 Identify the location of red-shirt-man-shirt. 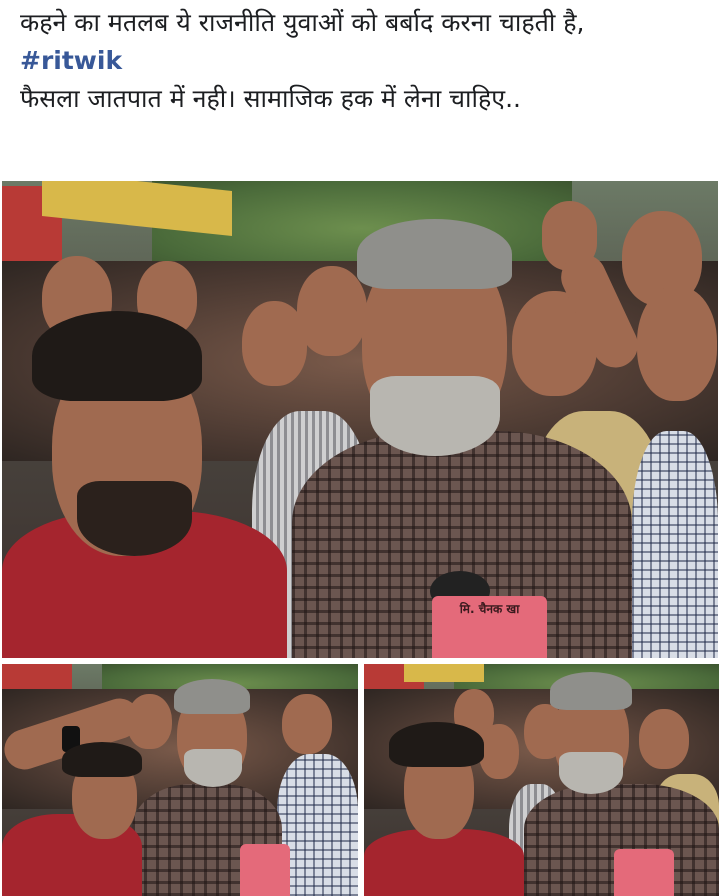
(444, 862).